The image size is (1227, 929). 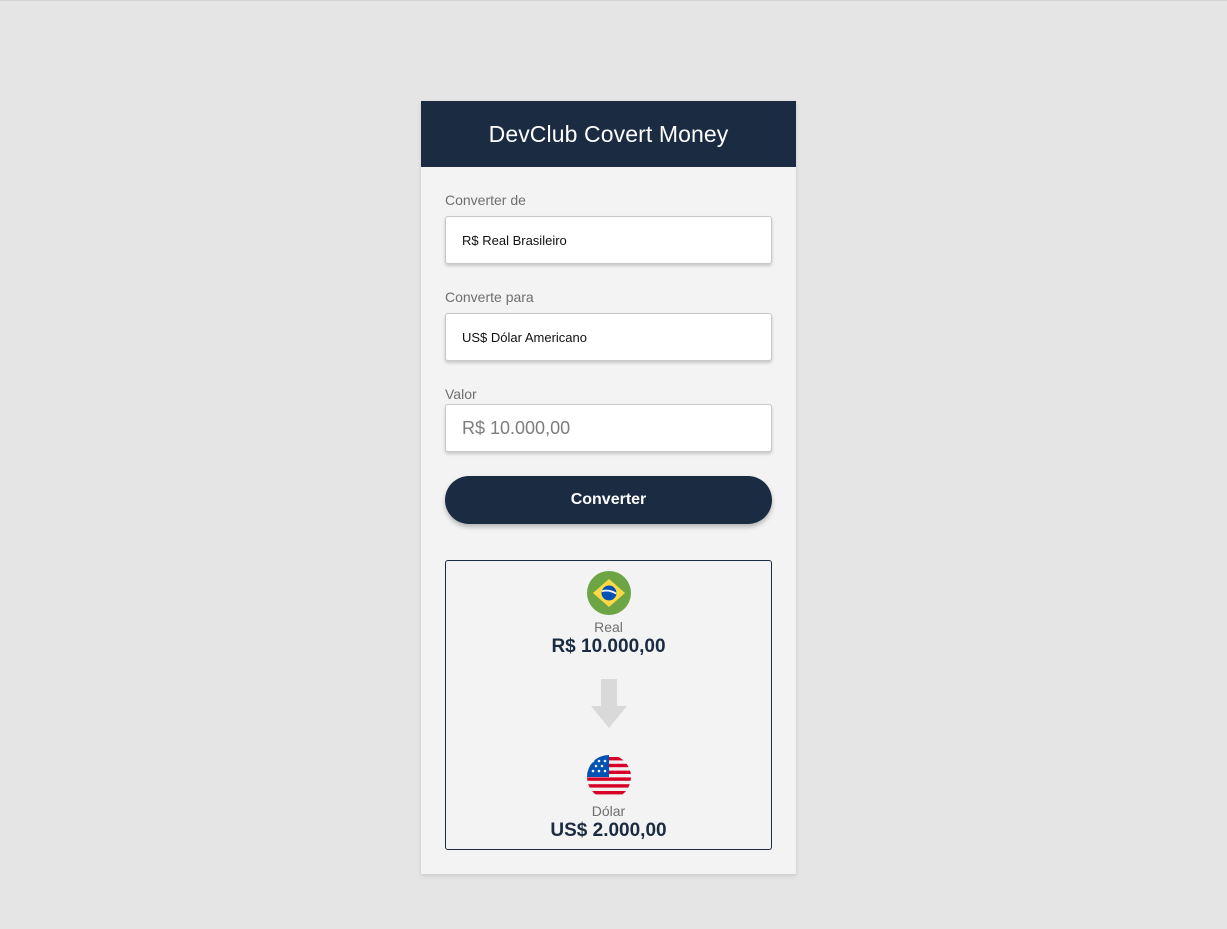 What do you see at coordinates (608, 627) in the screenshot?
I see `from-currency-name: Real` at bounding box center [608, 627].